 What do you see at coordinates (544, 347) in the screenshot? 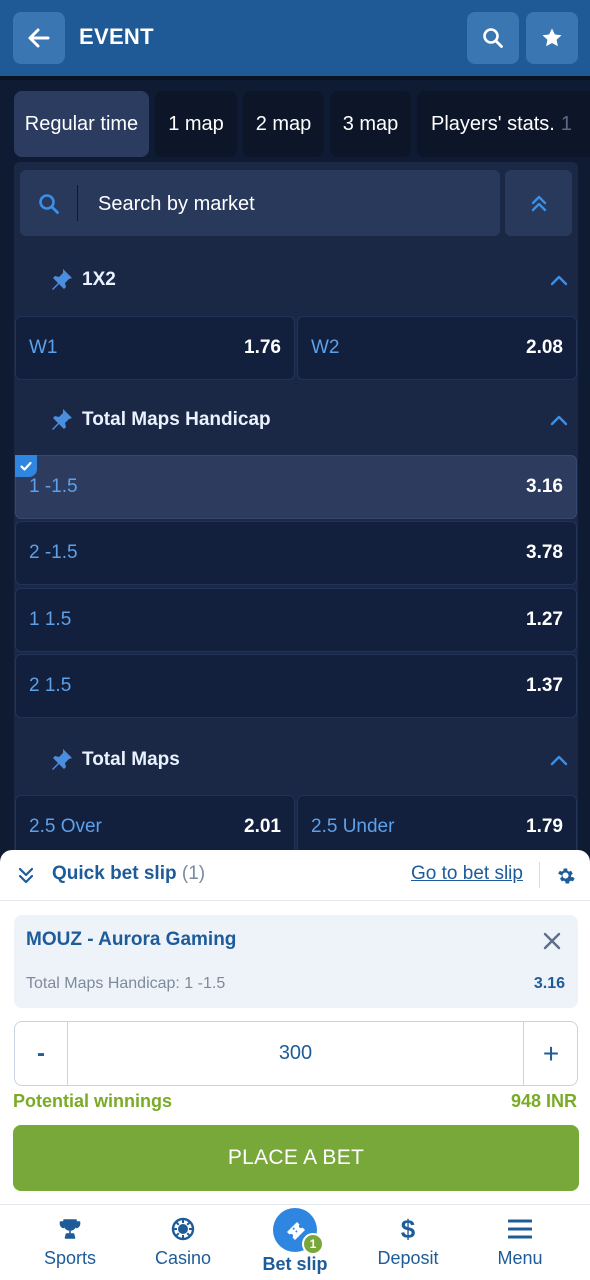
I see `outcome-odd: 2.08` at bounding box center [544, 347].